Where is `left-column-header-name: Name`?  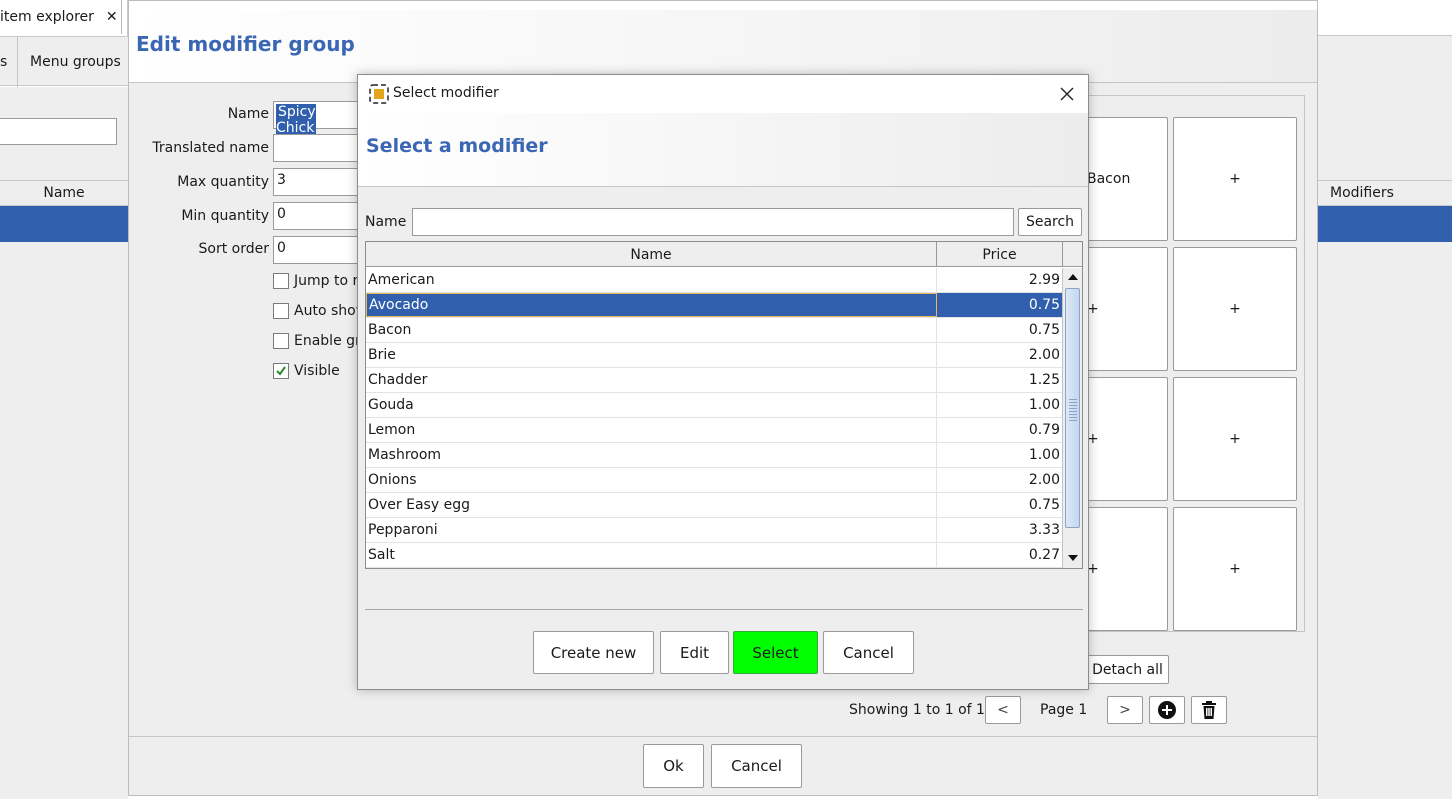 left-column-header-name: Name is located at coordinates (64, 193).